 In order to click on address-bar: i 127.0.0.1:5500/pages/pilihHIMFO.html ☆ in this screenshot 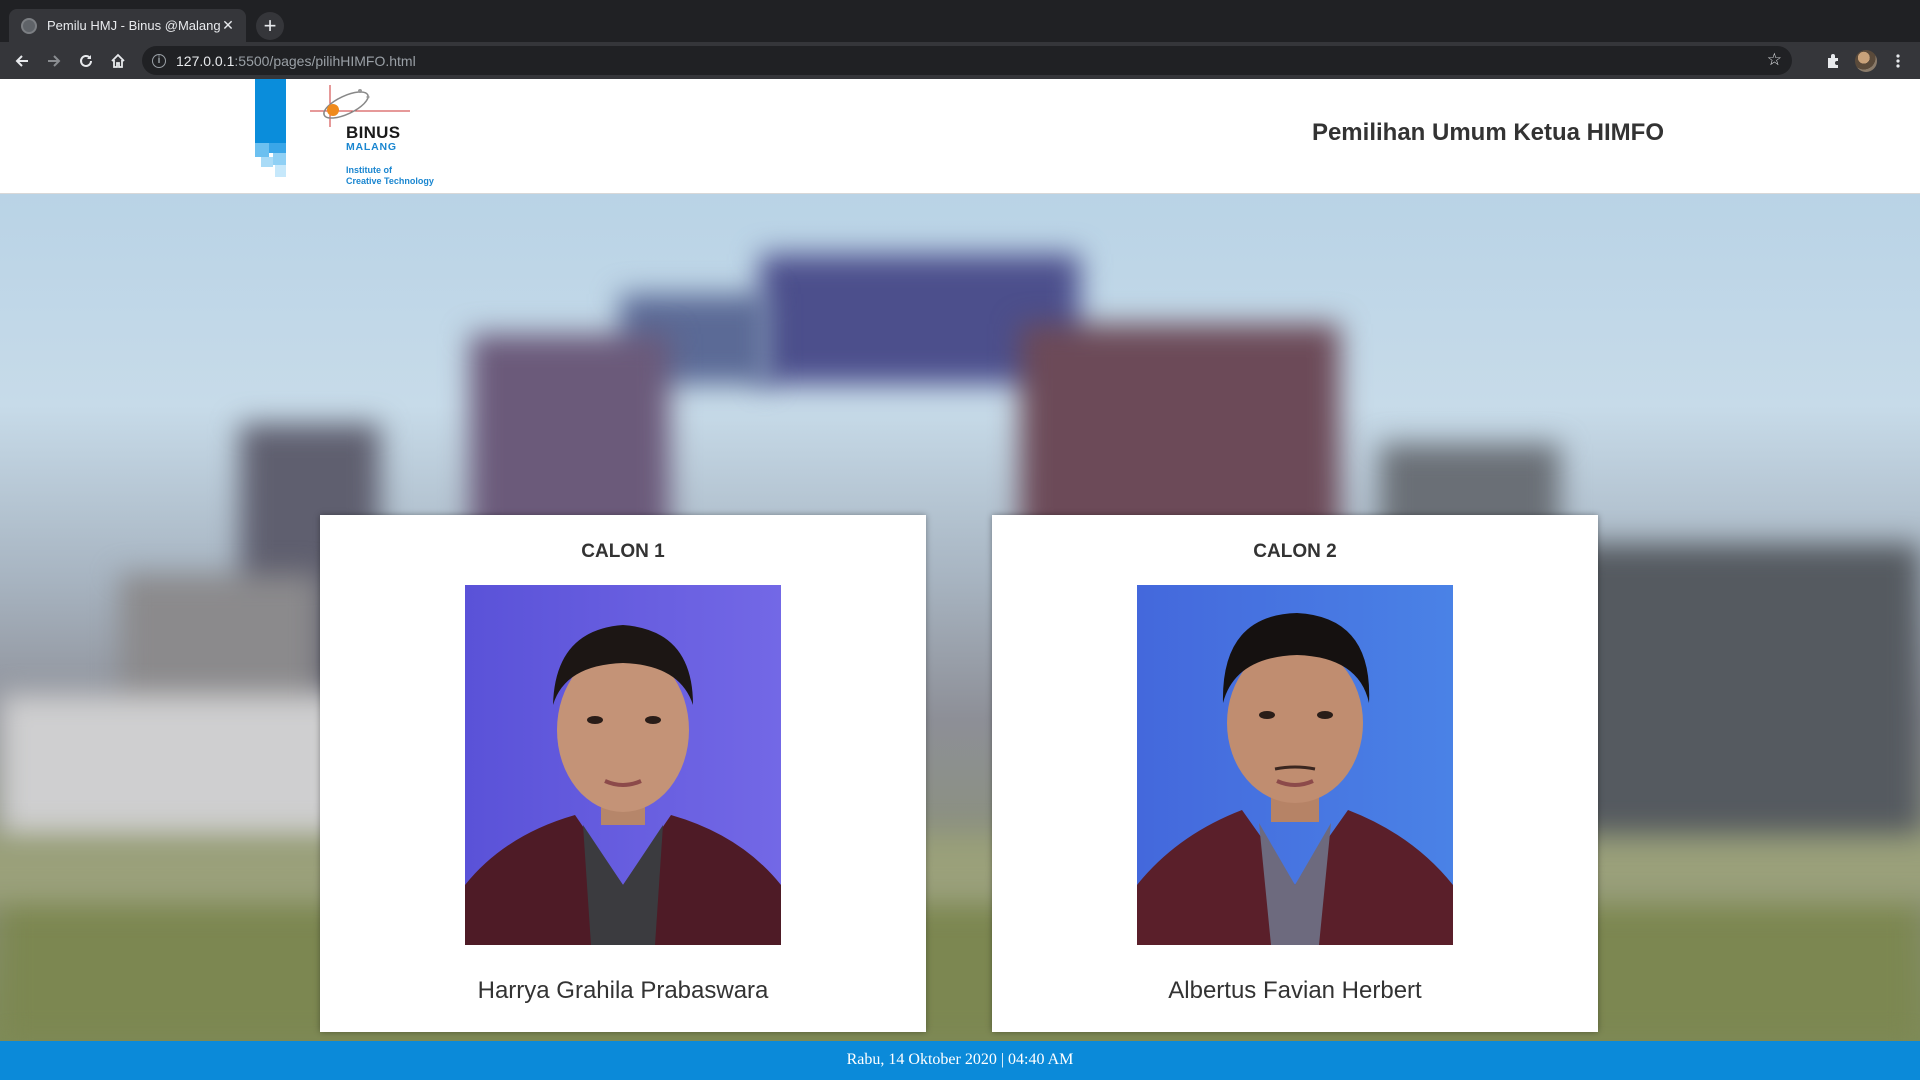, I will do `click(967, 60)`.